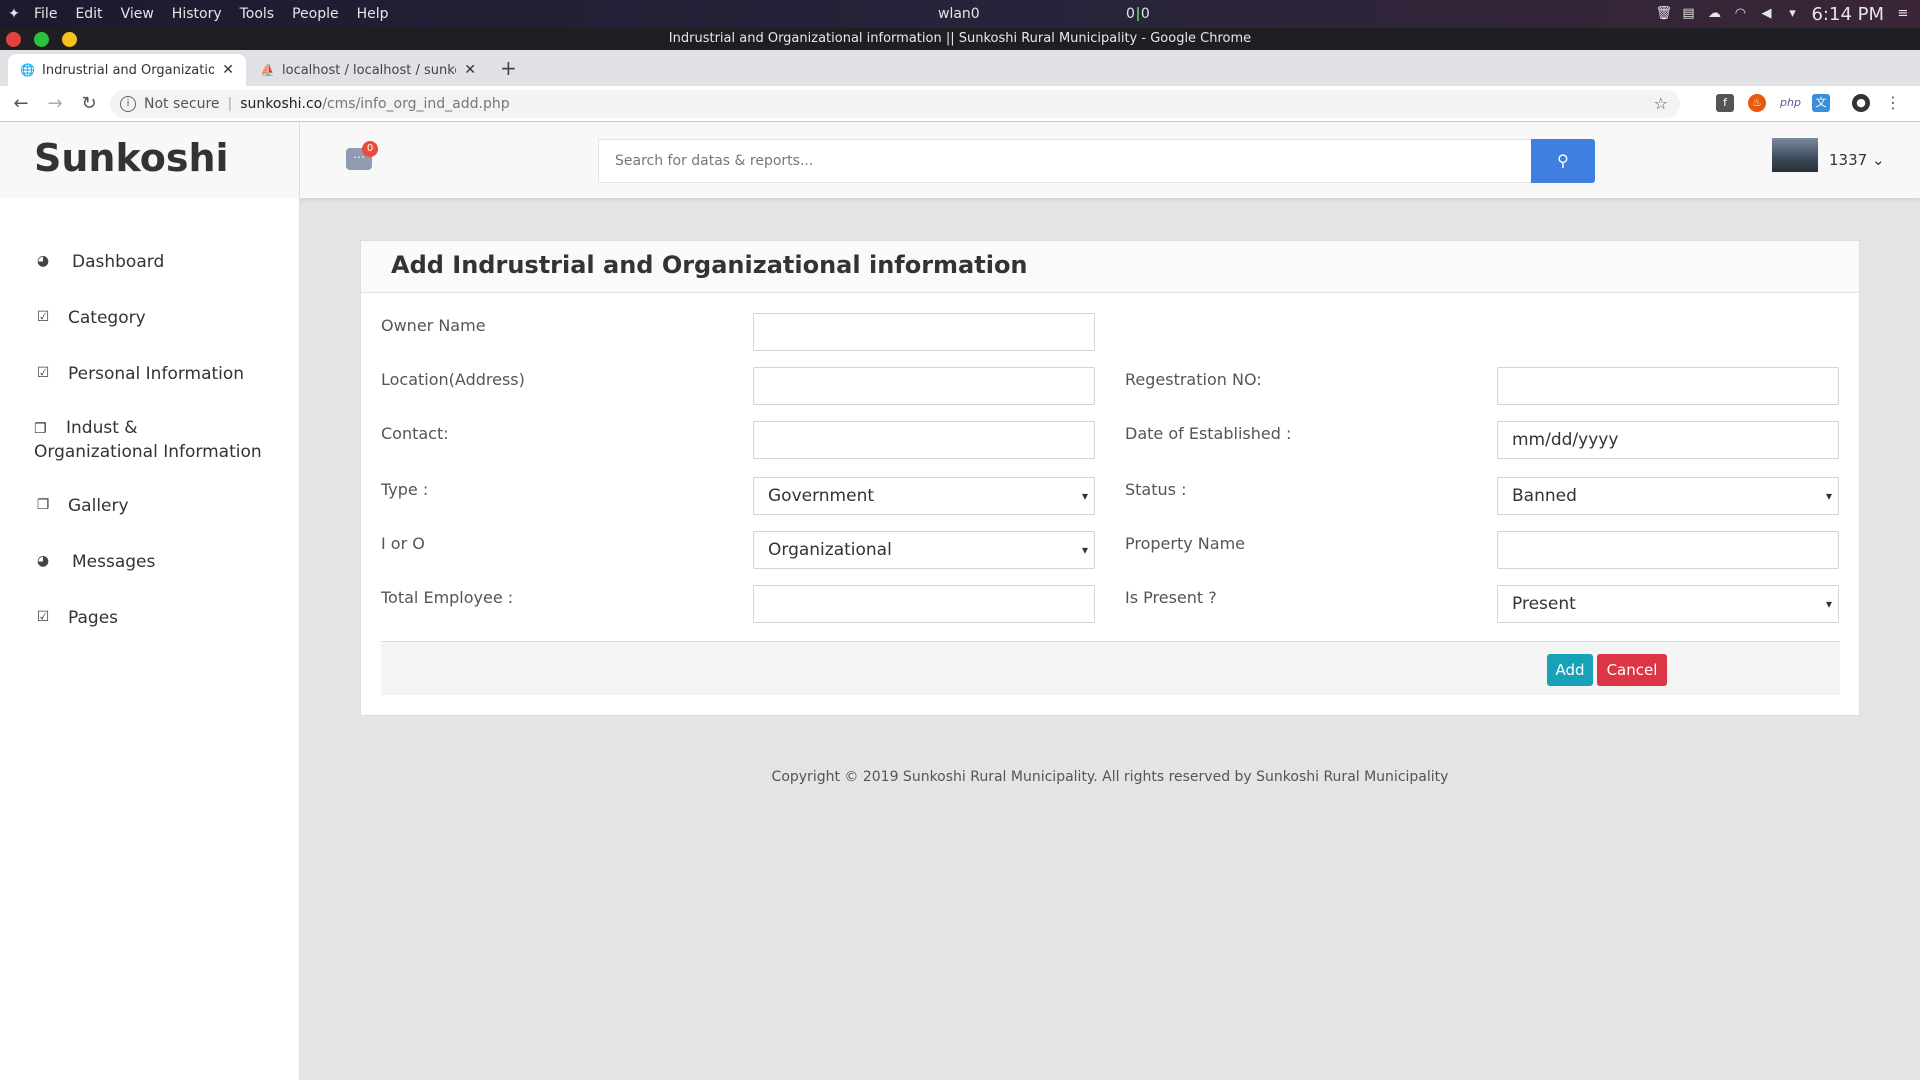 The width and height of the screenshot is (1920, 1080). What do you see at coordinates (1792, 14) in the screenshot?
I see `chevron-down-icon: ▾` at bounding box center [1792, 14].